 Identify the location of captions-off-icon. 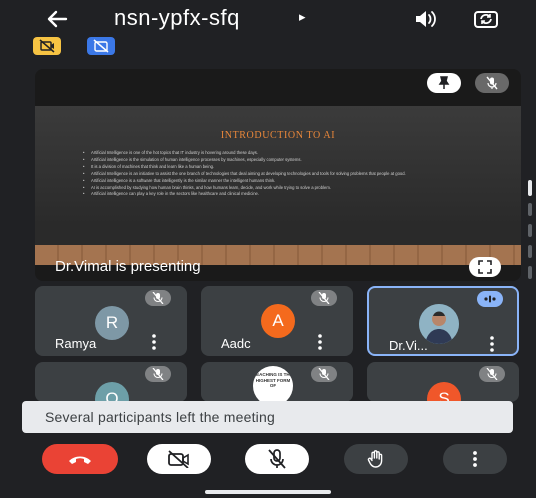
(101, 46).